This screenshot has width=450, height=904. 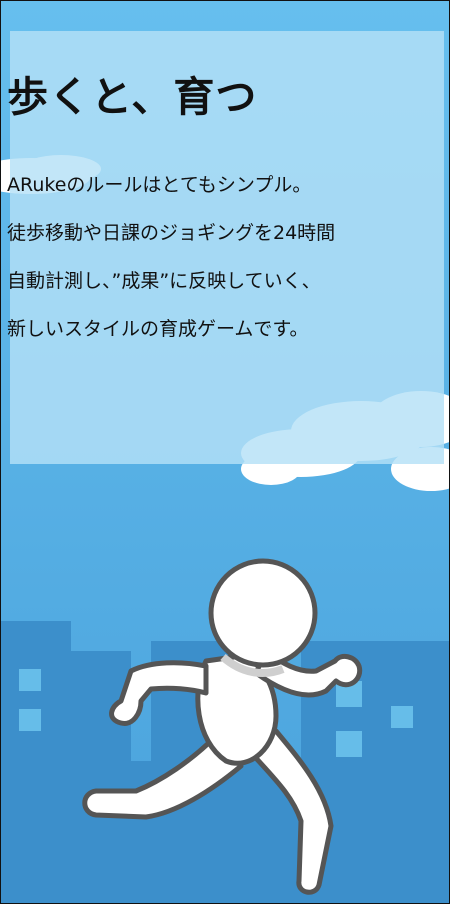 I want to click on body-line-3: 自動計測し、”成果”に反映していく、, so click(x=164, y=281).